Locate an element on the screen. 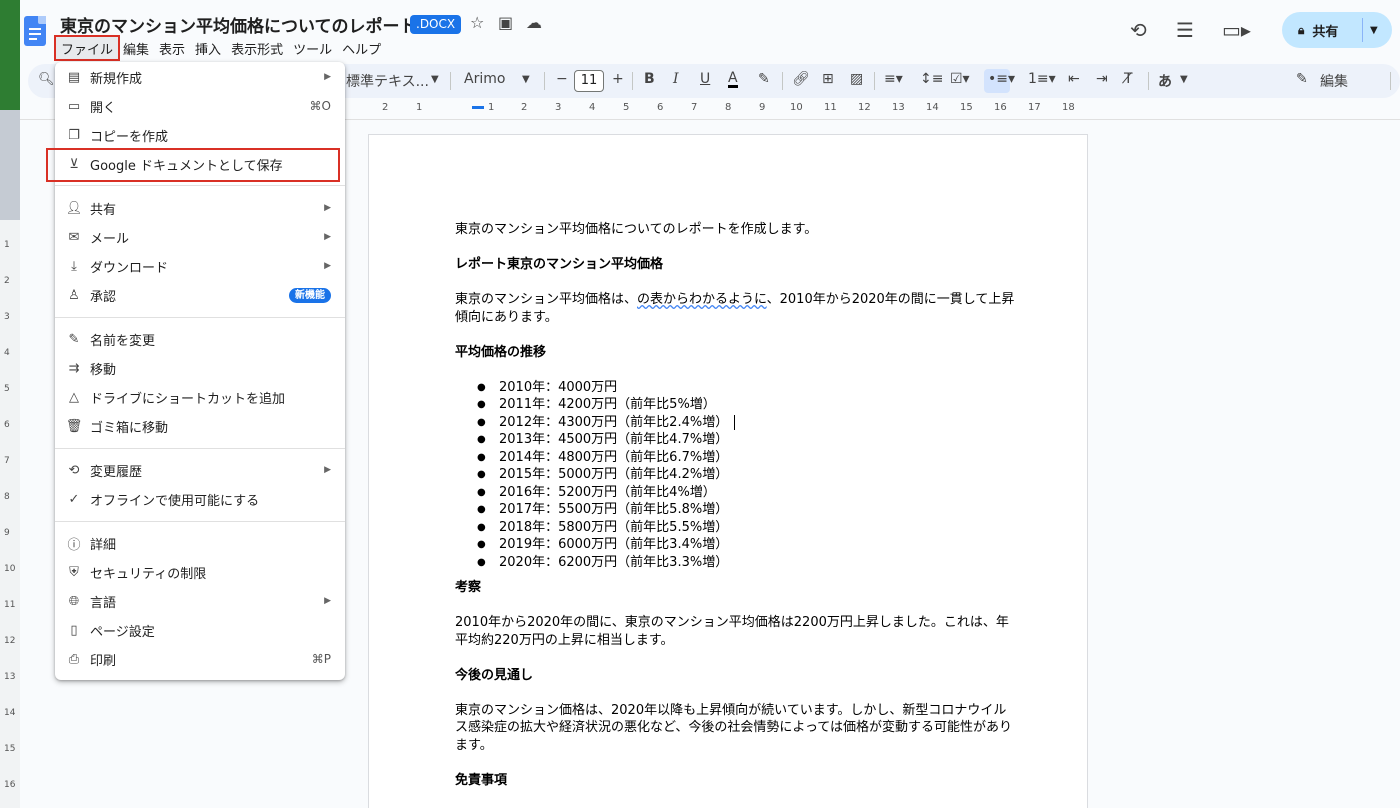 The height and width of the screenshot is (808, 1400). font-size-input: 11 is located at coordinates (589, 81).